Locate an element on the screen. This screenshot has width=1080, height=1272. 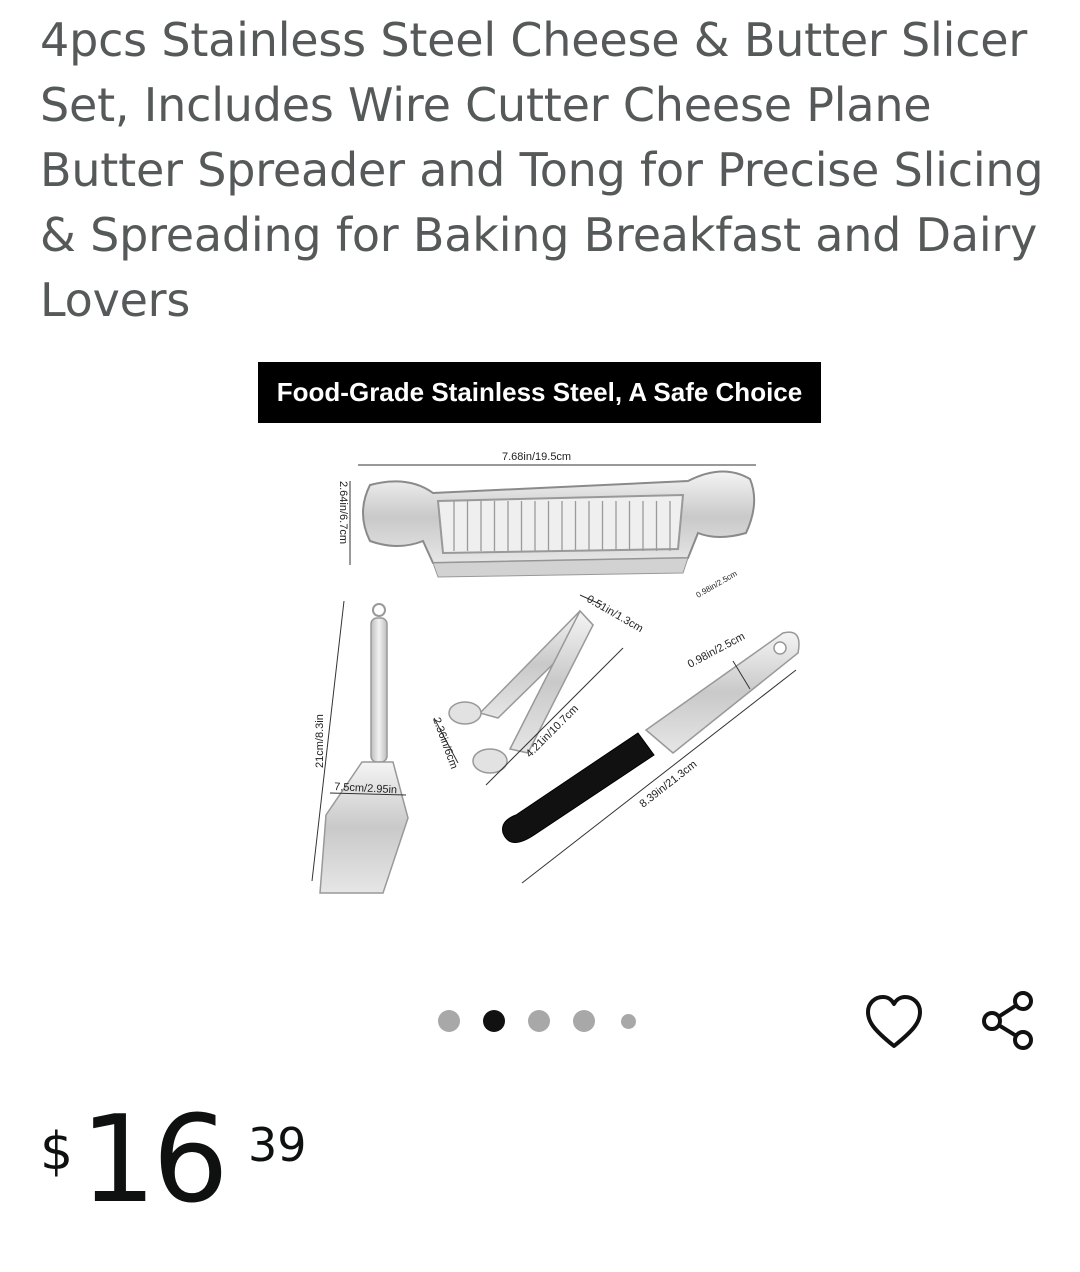
image-pagination is located at coordinates (537, 1021).